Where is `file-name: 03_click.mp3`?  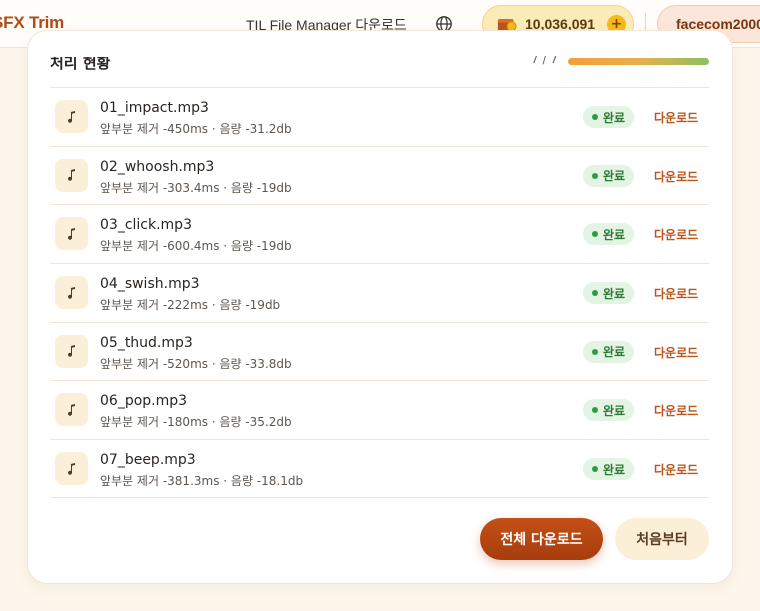
file-name: 03_click.mp3 is located at coordinates (146, 225).